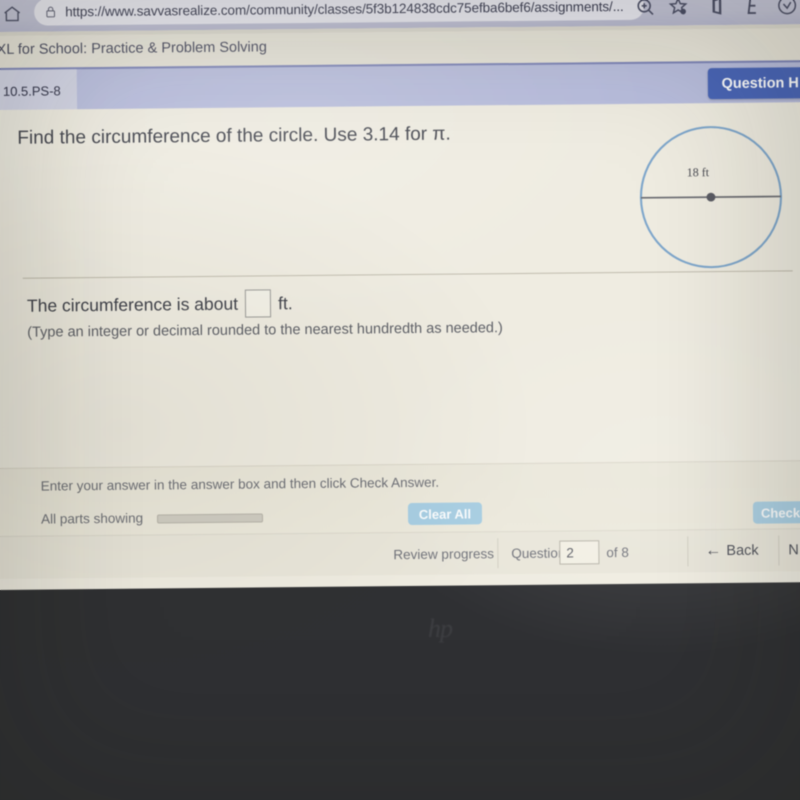 Image resolution: width=800 pixels, height=800 pixels. What do you see at coordinates (787, 8) in the screenshot?
I see `profile-icon` at bounding box center [787, 8].